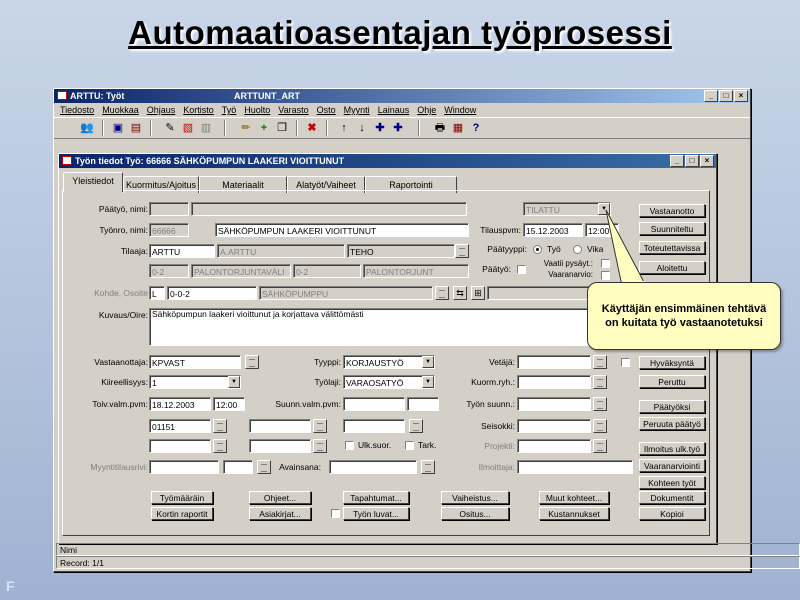  What do you see at coordinates (312, 128) in the screenshot?
I see `delete-icon: ✖` at bounding box center [312, 128].